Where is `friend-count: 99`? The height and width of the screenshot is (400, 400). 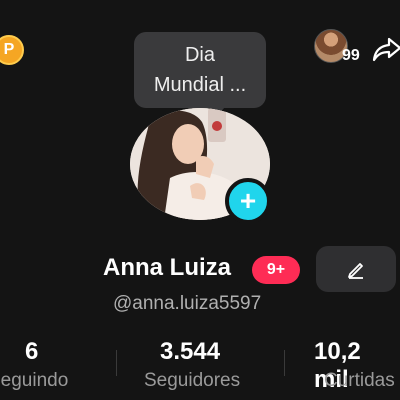
friend-count: 99 is located at coordinates (351, 55).